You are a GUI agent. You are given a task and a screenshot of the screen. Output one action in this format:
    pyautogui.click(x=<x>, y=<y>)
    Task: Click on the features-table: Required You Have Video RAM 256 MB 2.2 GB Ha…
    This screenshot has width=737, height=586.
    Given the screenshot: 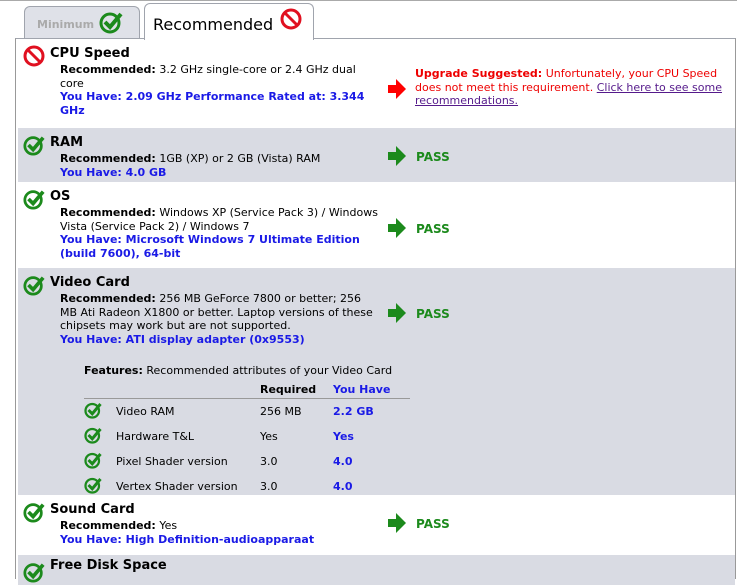 What is the action you would take?
    pyautogui.click(x=247, y=440)
    